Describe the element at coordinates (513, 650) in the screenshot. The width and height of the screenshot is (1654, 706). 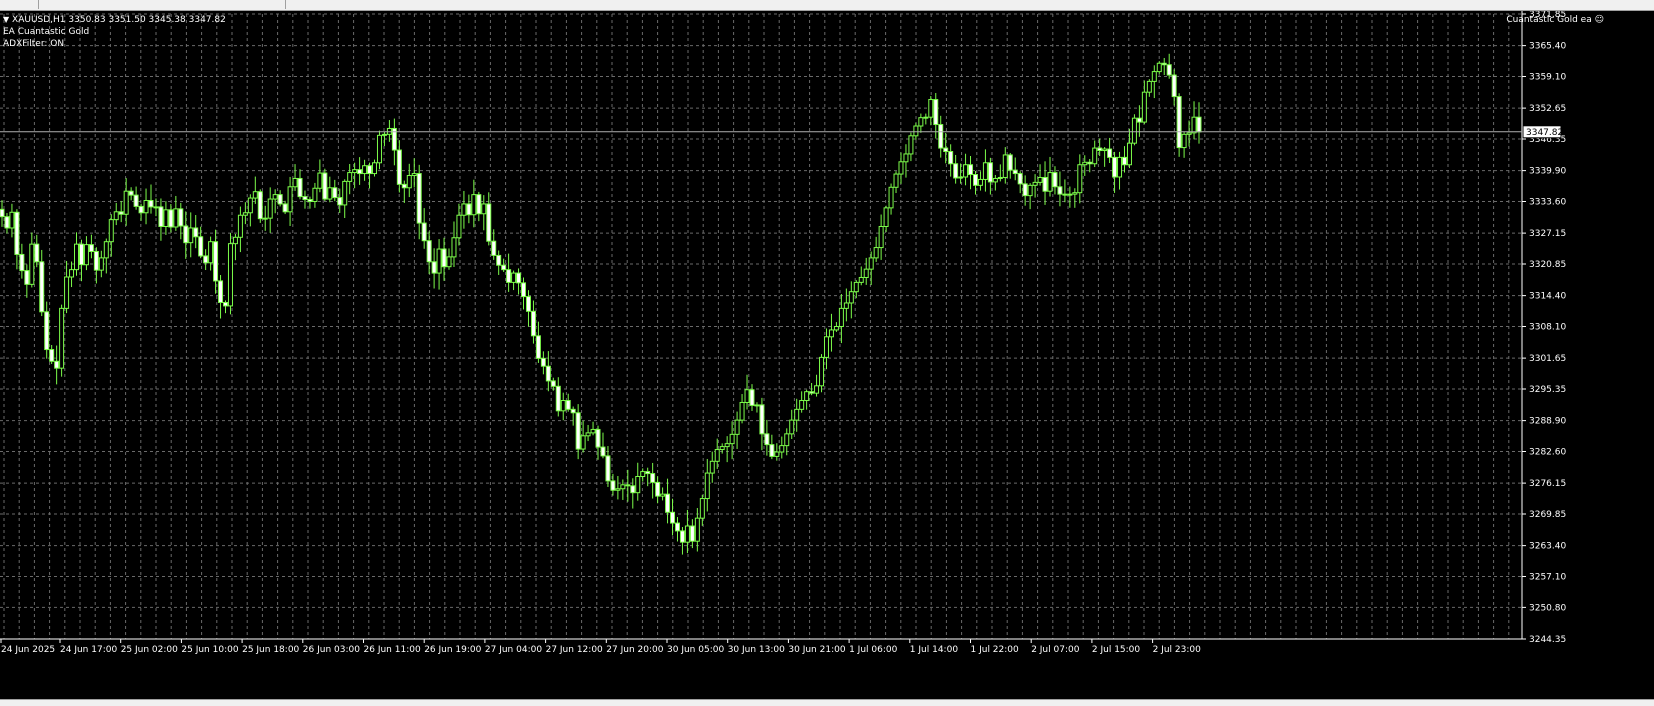
I see `x-tick-label: 27 Jun 04:00` at that location.